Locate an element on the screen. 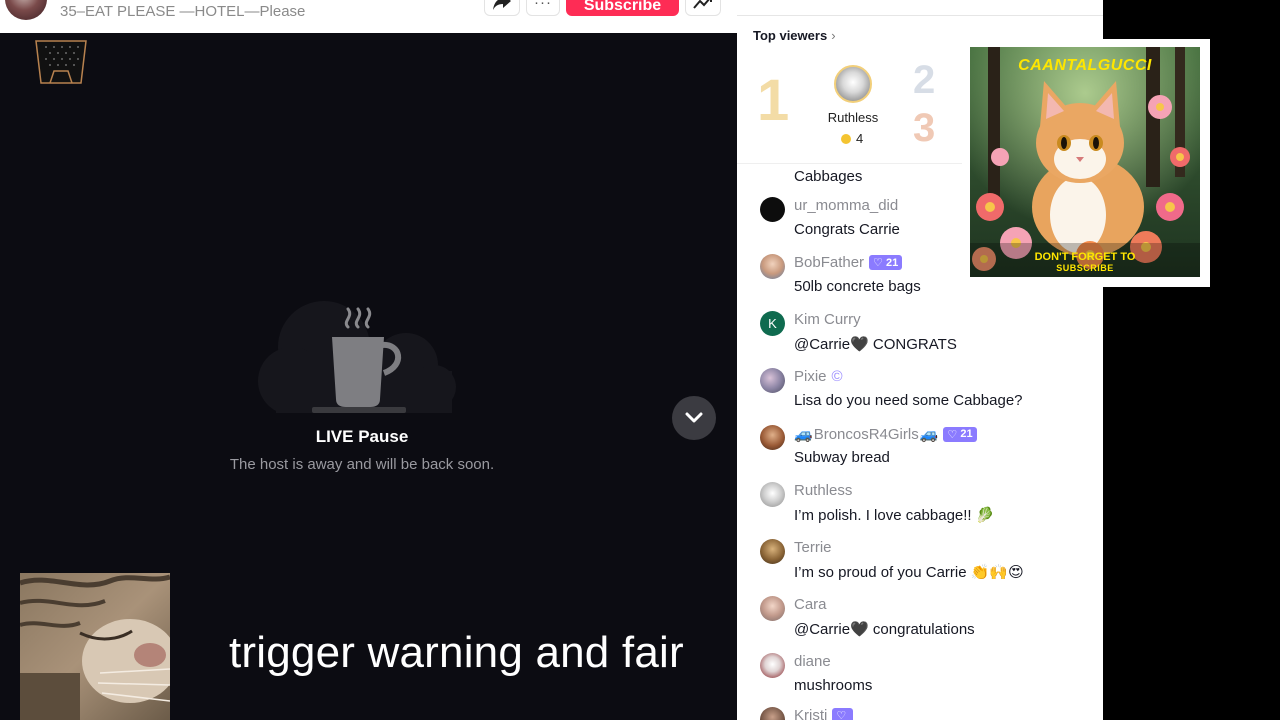 Image resolution: width=1280 pixels, height=720 pixels. more-options-button: ··· is located at coordinates (543, 8).